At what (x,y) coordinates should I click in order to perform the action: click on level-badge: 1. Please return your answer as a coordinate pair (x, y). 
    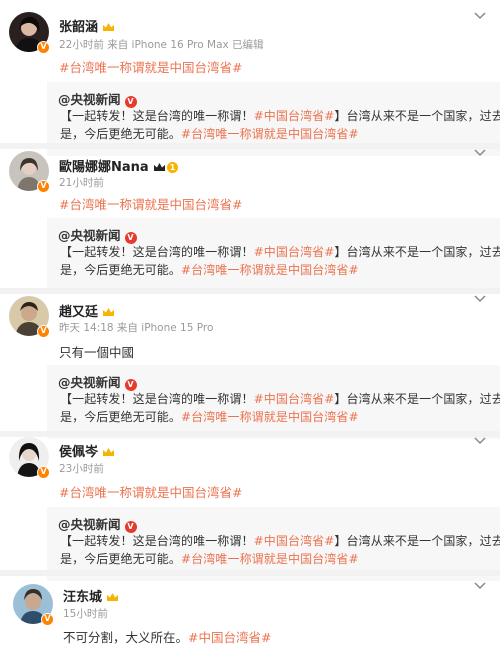
    Looking at the image, I should click on (172, 167).